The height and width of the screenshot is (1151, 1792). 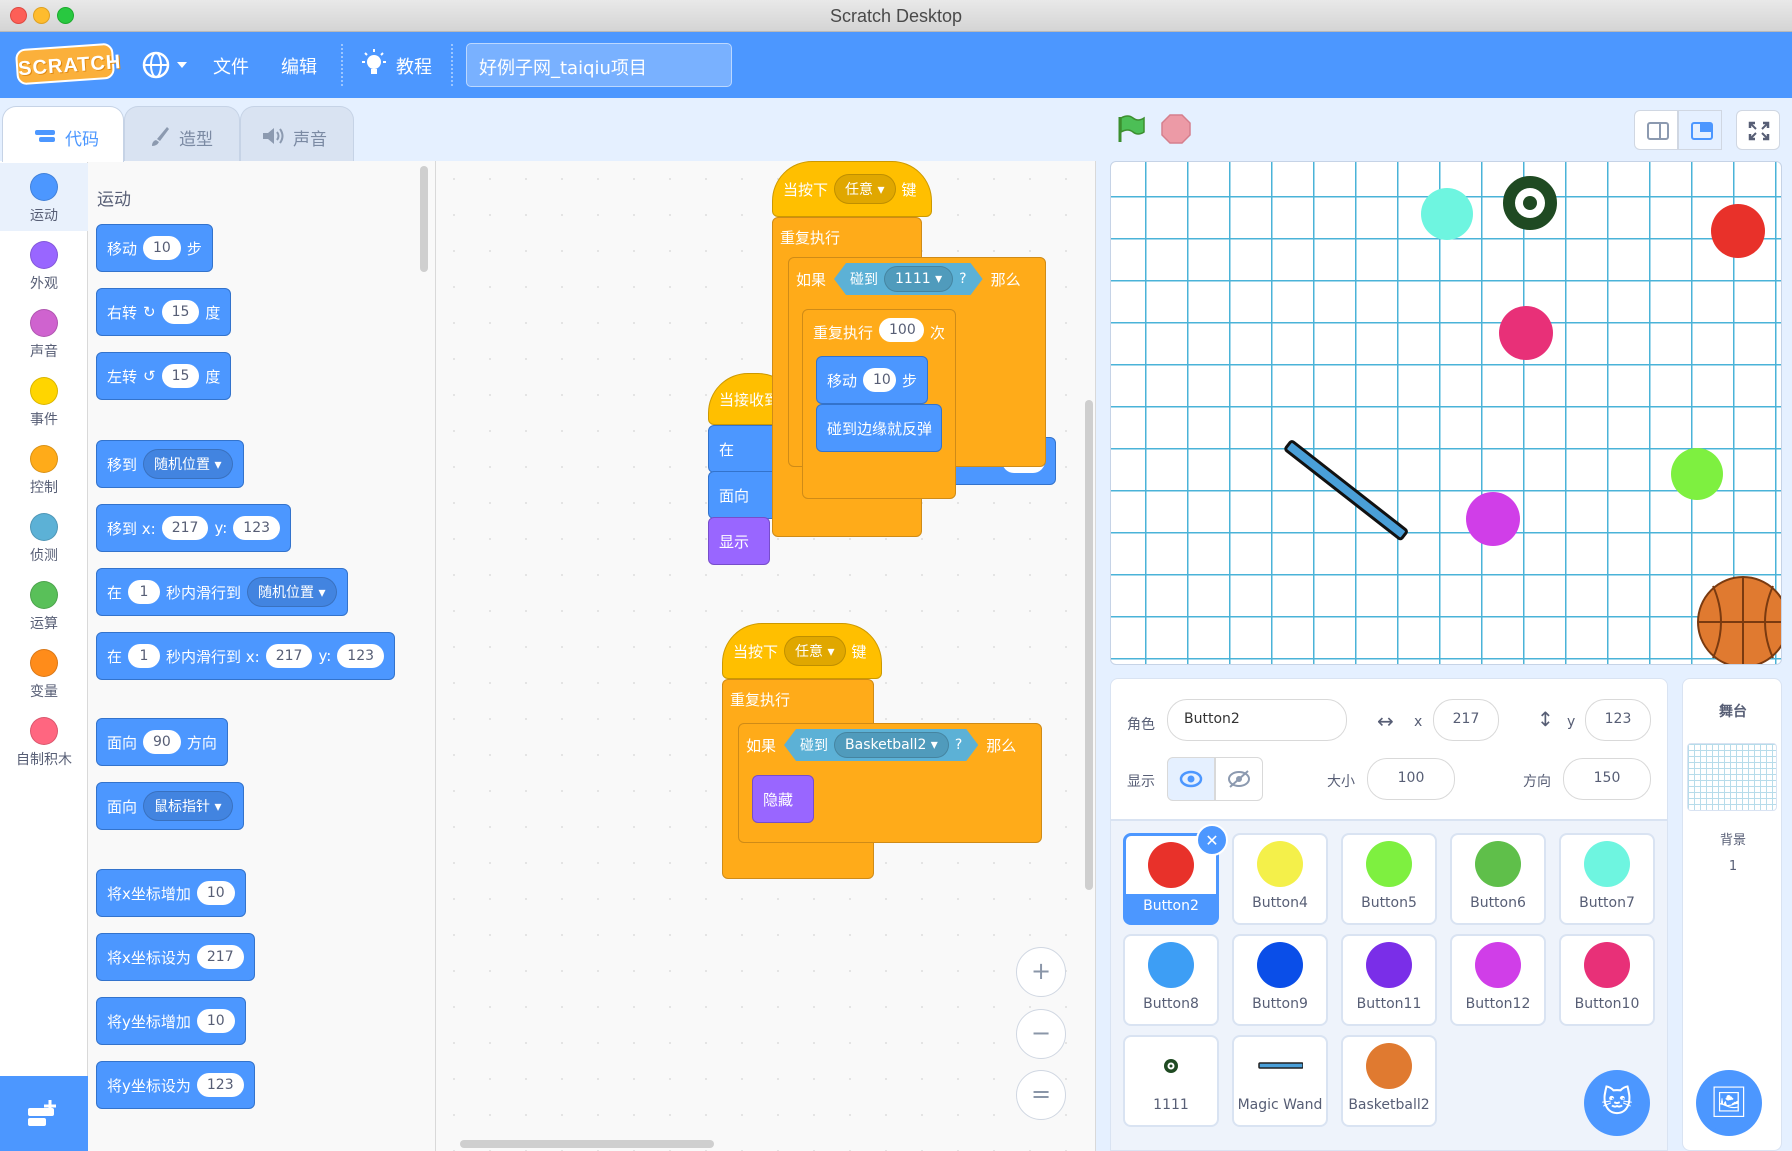 What do you see at coordinates (220, 1085) in the screenshot?
I see `value-input: 123` at bounding box center [220, 1085].